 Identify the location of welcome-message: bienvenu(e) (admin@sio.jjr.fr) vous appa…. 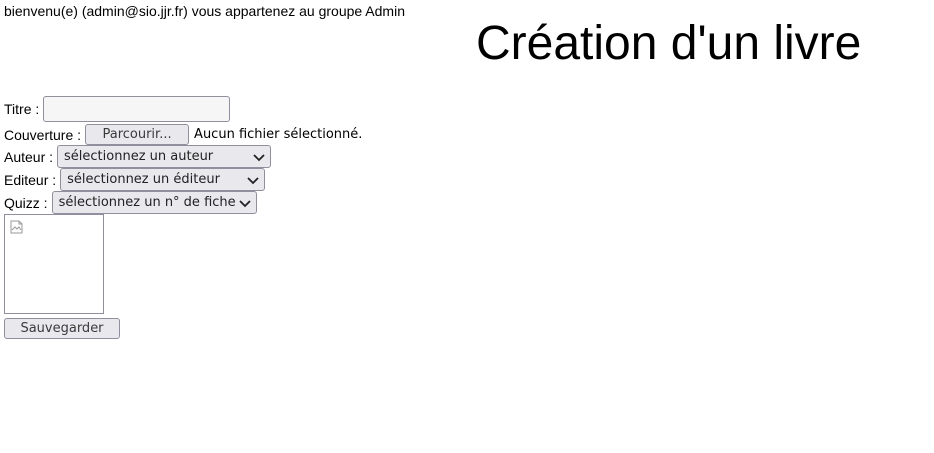
(204, 11).